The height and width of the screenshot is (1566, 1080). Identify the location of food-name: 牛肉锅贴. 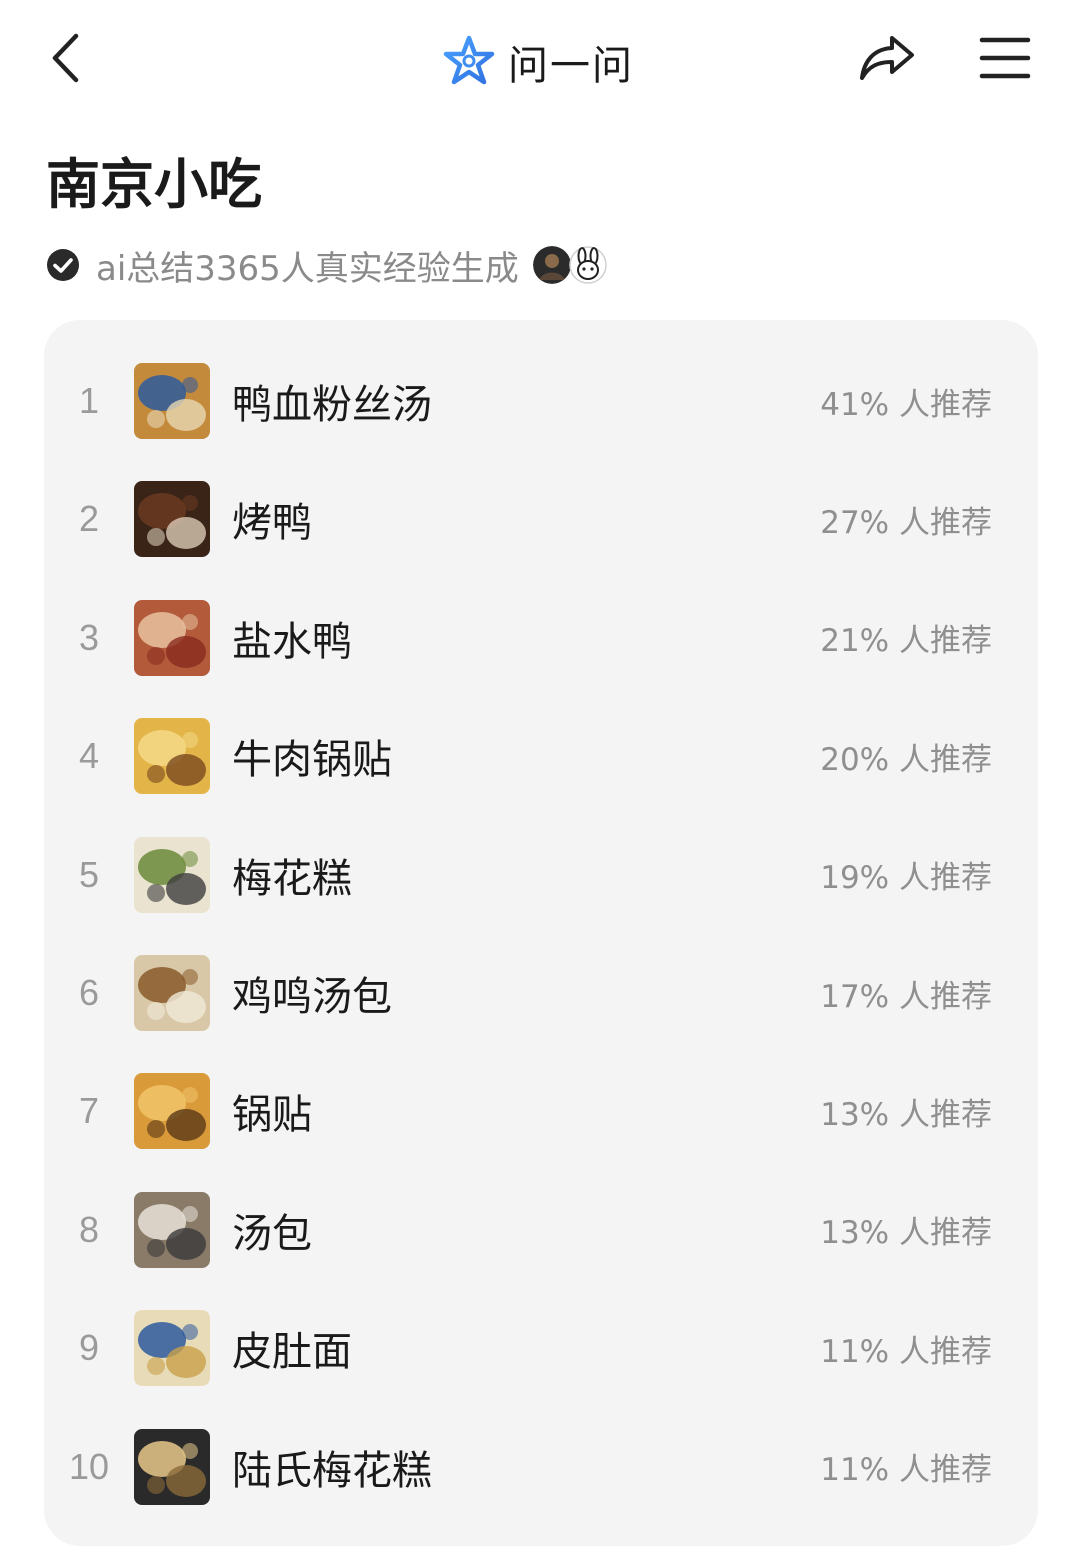
(312, 760).